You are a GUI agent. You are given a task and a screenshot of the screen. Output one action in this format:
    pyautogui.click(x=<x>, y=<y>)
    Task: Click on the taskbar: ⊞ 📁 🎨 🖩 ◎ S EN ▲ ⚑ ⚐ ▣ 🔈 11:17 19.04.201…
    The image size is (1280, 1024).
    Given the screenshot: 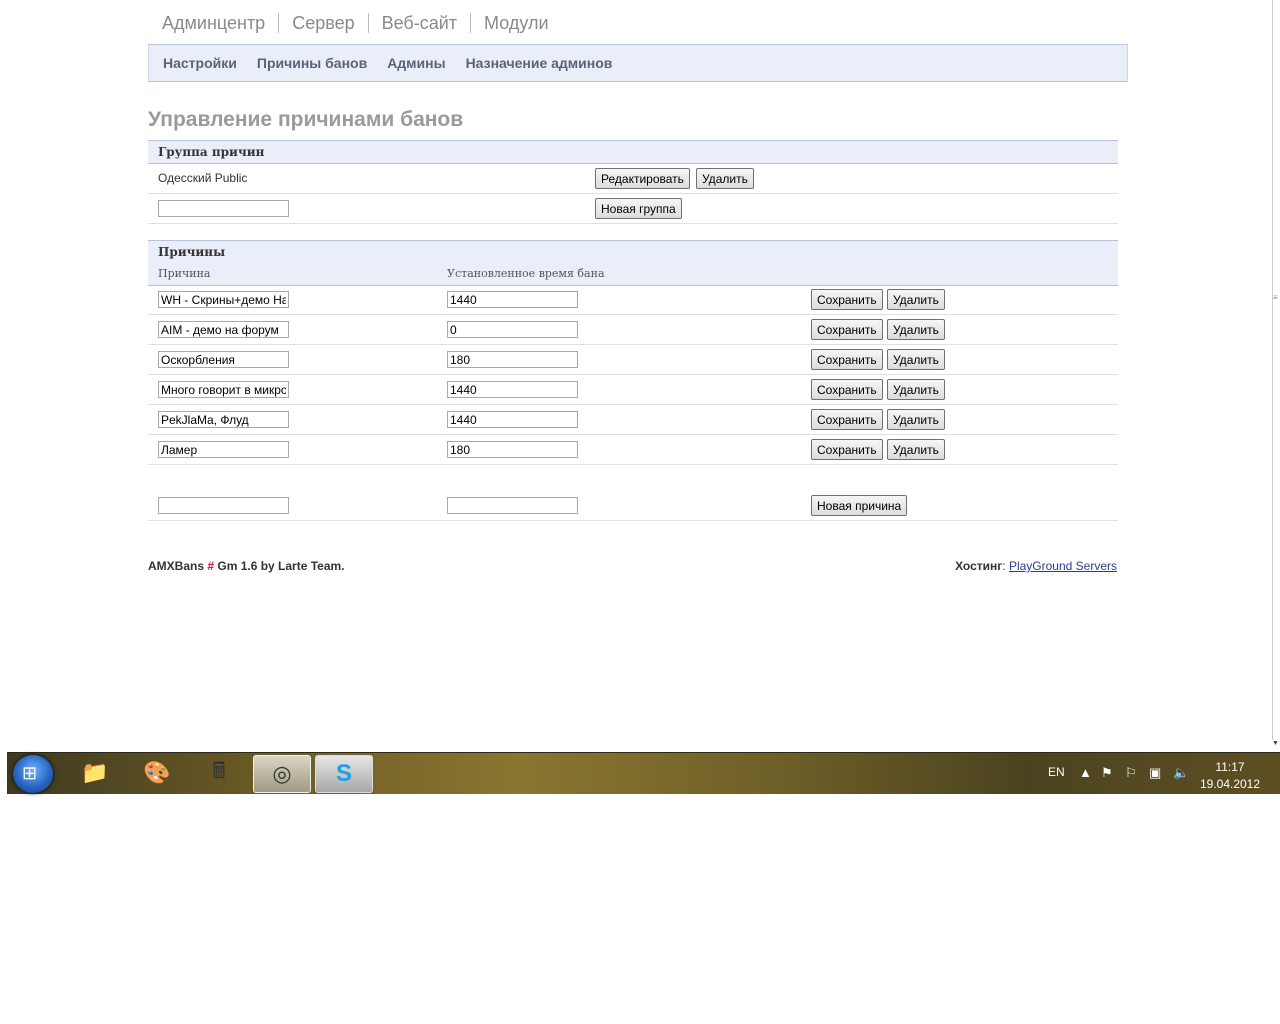 What is the action you would take?
    pyautogui.click(x=643, y=773)
    